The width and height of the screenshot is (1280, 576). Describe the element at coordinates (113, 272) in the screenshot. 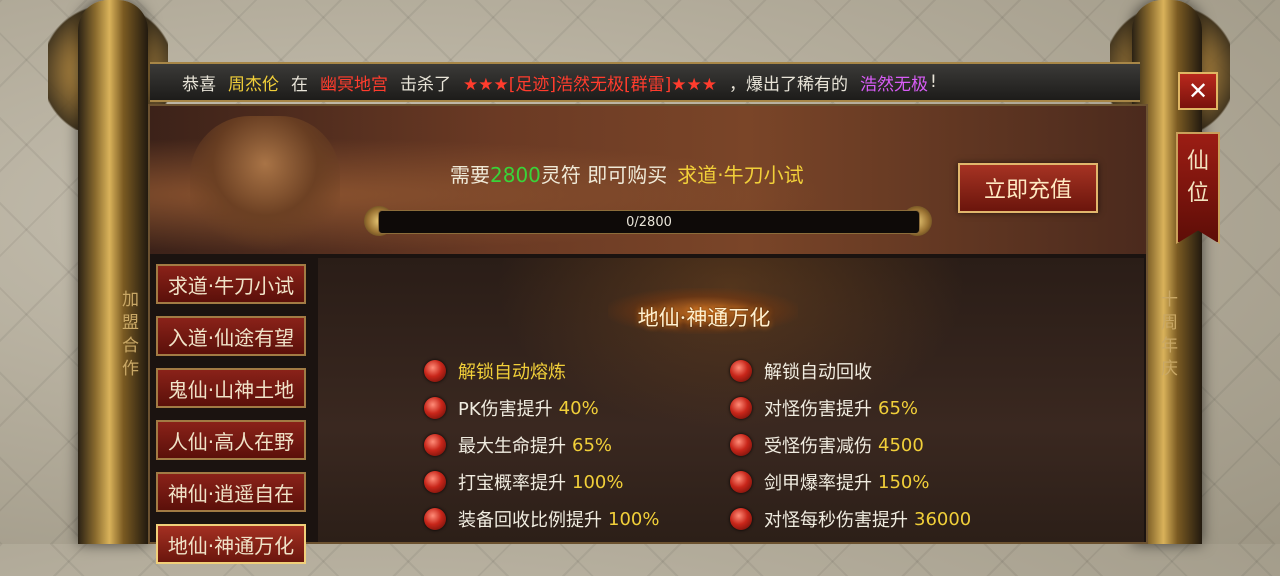

I see `dragon-pillar-left` at that location.